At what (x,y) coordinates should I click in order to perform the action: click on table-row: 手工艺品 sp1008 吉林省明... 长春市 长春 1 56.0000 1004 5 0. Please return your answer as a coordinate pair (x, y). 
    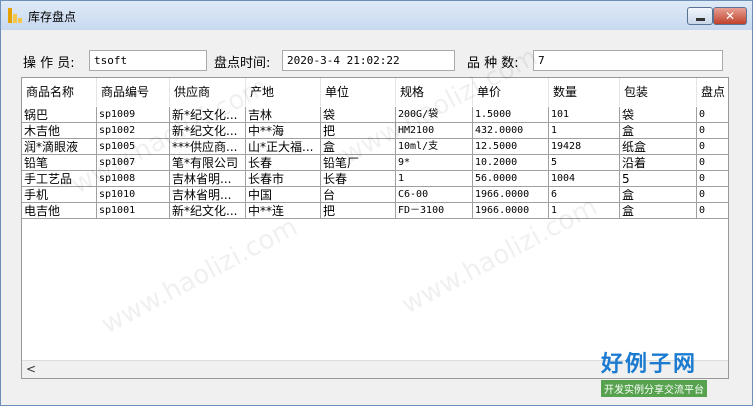
    Looking at the image, I should click on (375, 179).